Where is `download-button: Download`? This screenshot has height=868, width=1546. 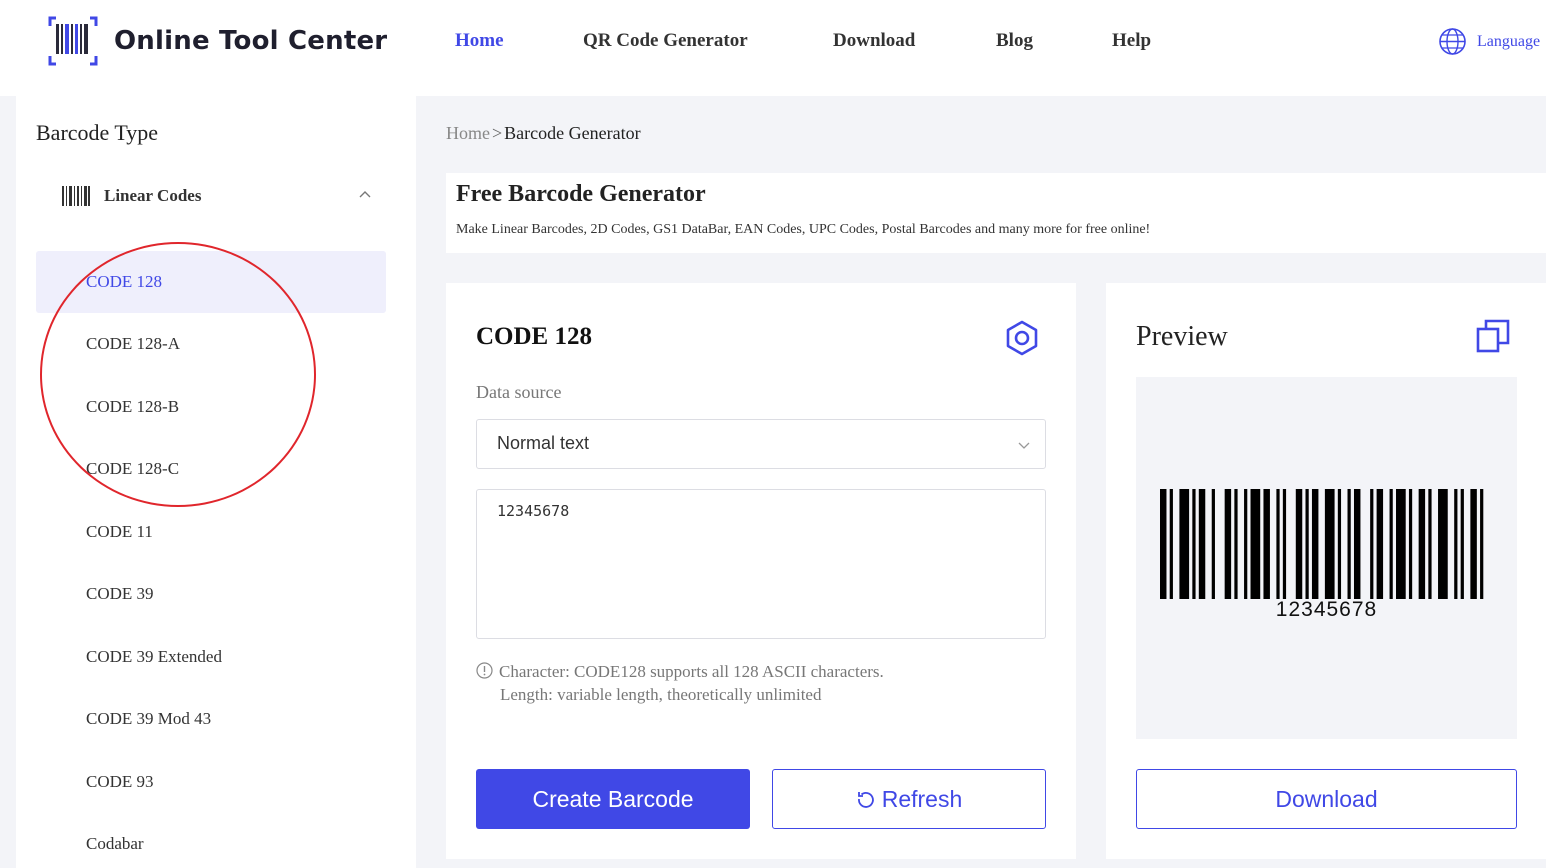
download-button: Download is located at coordinates (1326, 799).